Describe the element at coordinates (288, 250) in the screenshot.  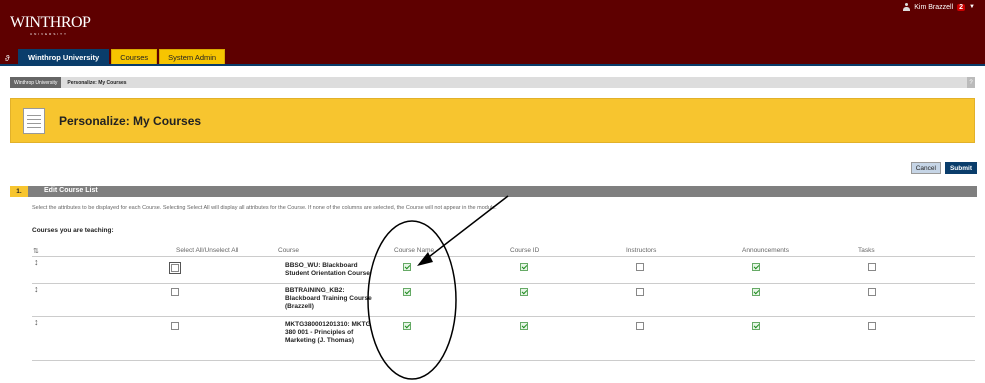
I see `header-course: Course` at that location.